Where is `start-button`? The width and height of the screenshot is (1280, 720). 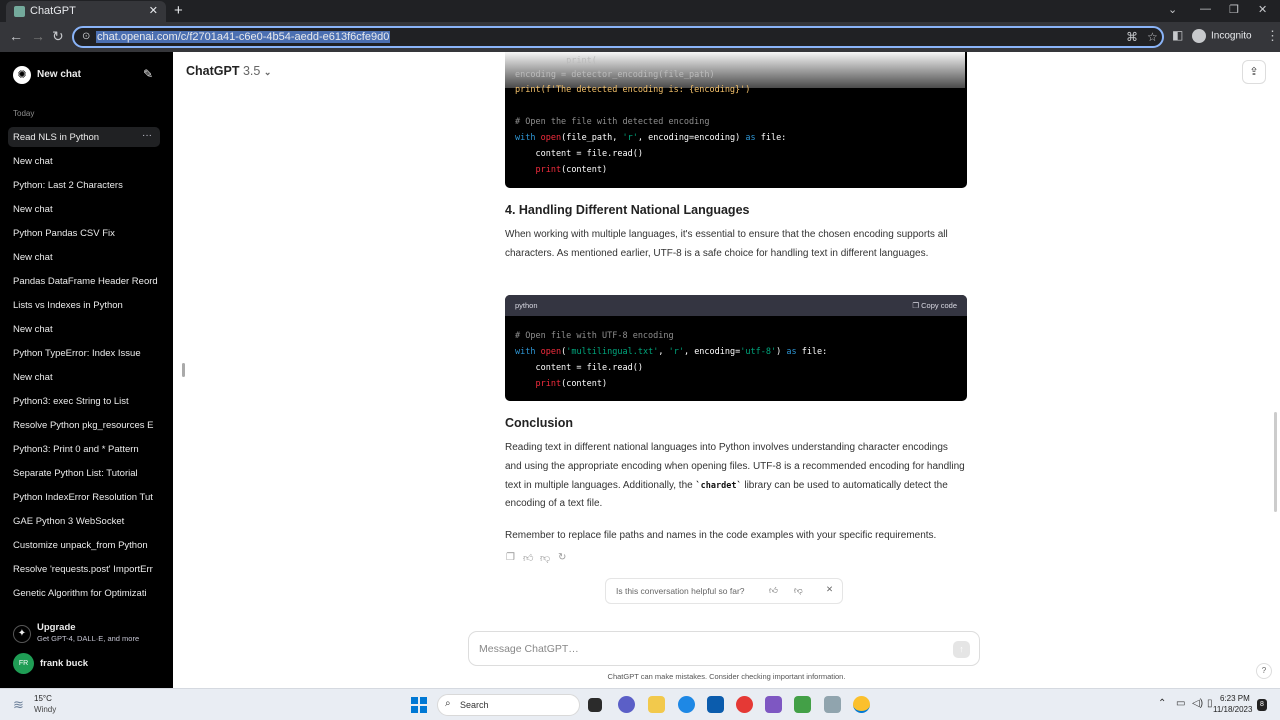
start-button is located at coordinates (419, 705).